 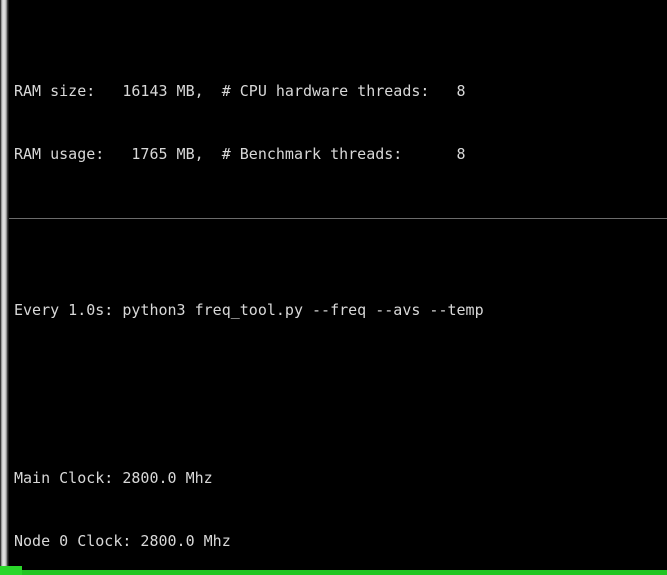 I want to click on window-left-scrollbar, so click(x=4, y=287).